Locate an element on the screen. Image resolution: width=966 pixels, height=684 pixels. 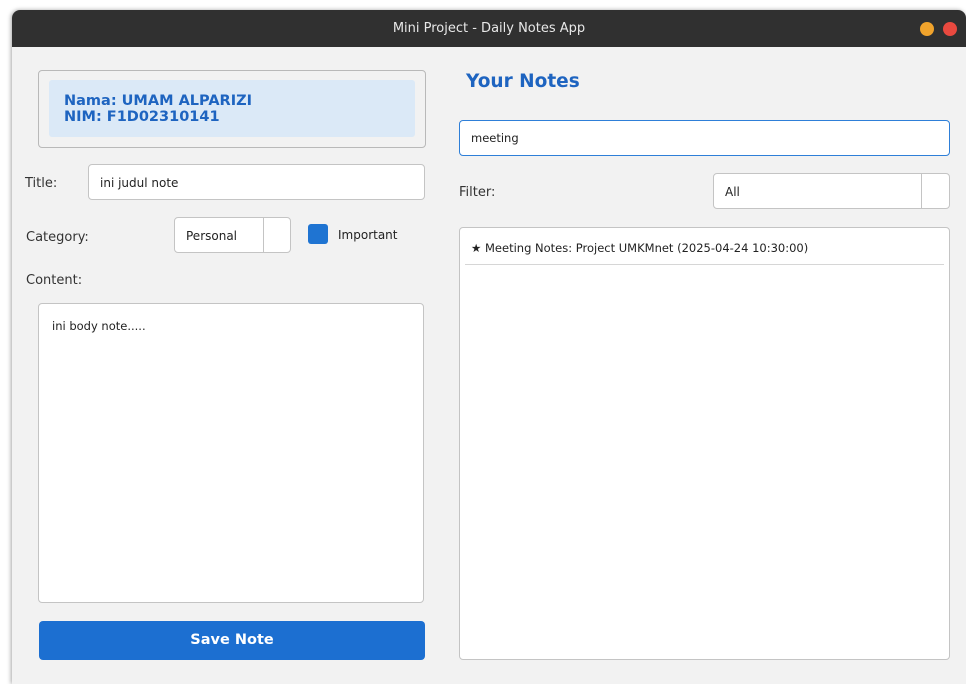
search-input-value: meeting is located at coordinates (495, 138).